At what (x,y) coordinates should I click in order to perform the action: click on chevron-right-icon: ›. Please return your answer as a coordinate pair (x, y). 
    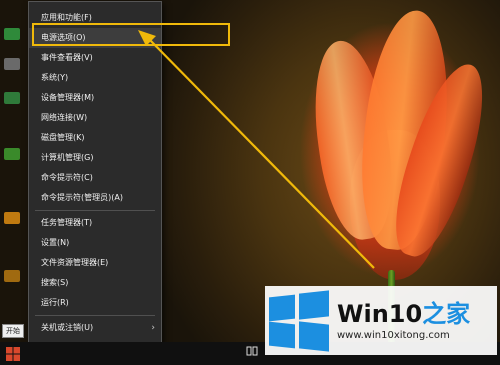
    Looking at the image, I should click on (153, 328).